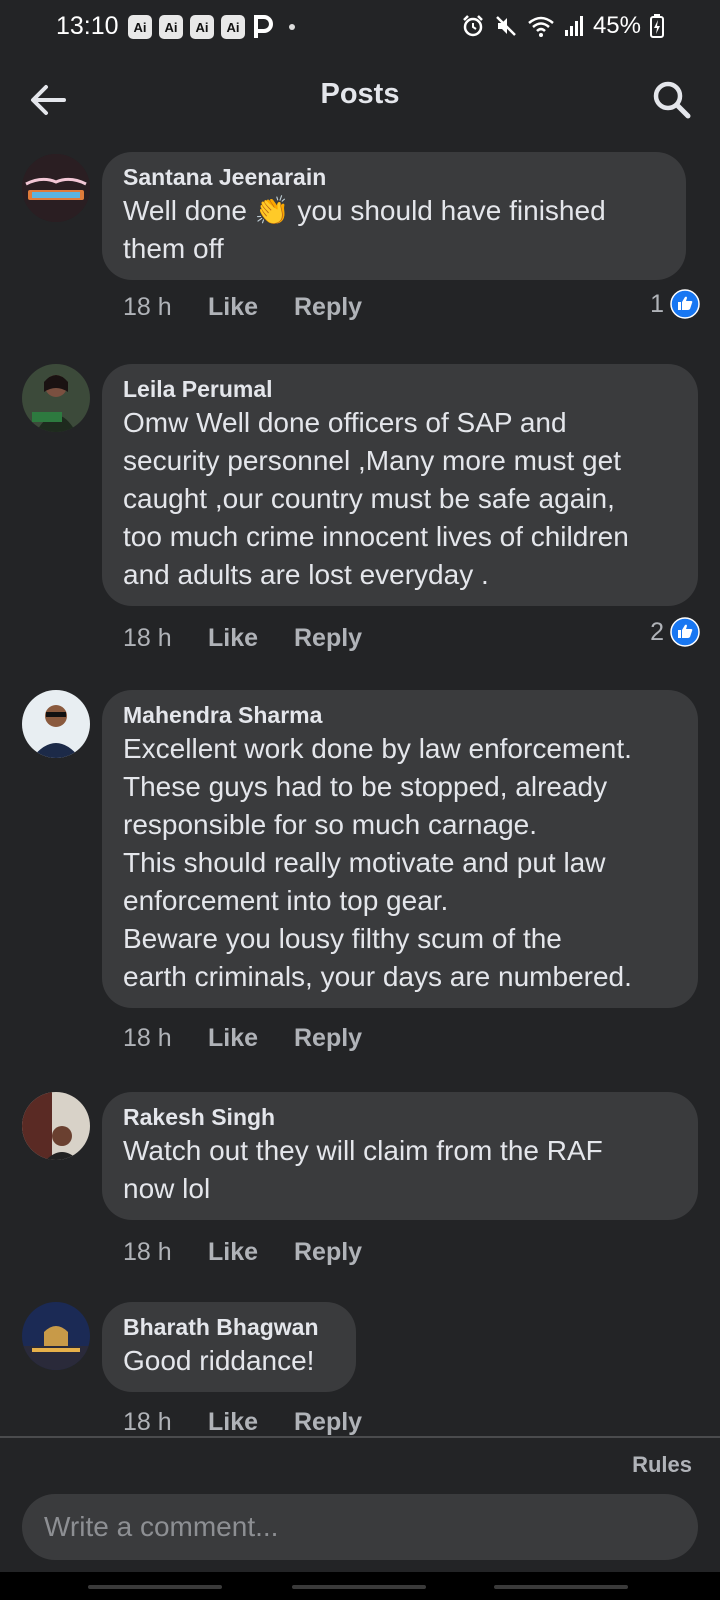 The height and width of the screenshot is (1600, 720). Describe the element at coordinates (657, 631) in the screenshot. I see `reaction-number: 2` at that location.